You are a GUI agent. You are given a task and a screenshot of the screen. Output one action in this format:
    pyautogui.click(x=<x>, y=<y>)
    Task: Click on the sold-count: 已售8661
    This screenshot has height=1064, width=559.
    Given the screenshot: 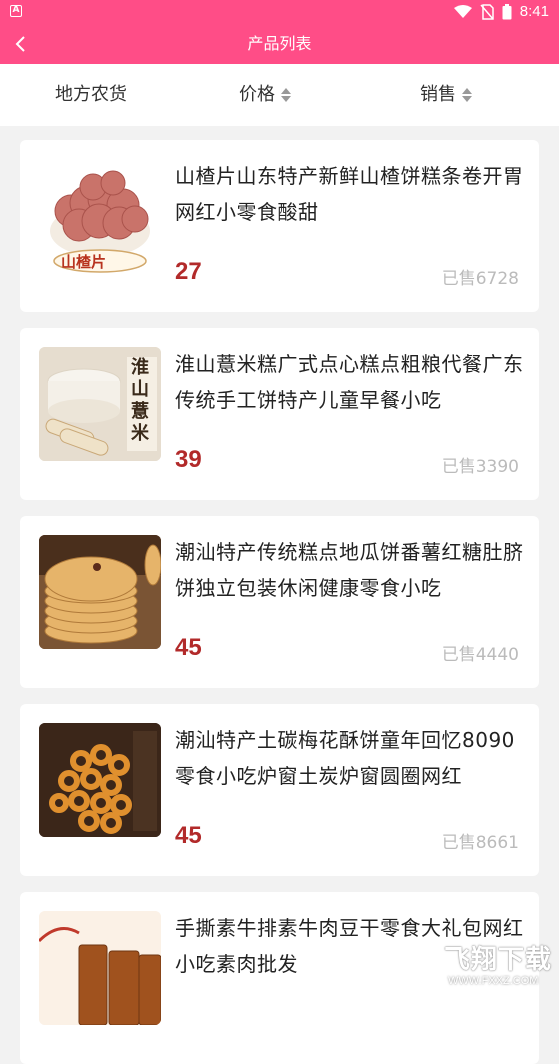 What is the action you would take?
    pyautogui.click(x=480, y=843)
    